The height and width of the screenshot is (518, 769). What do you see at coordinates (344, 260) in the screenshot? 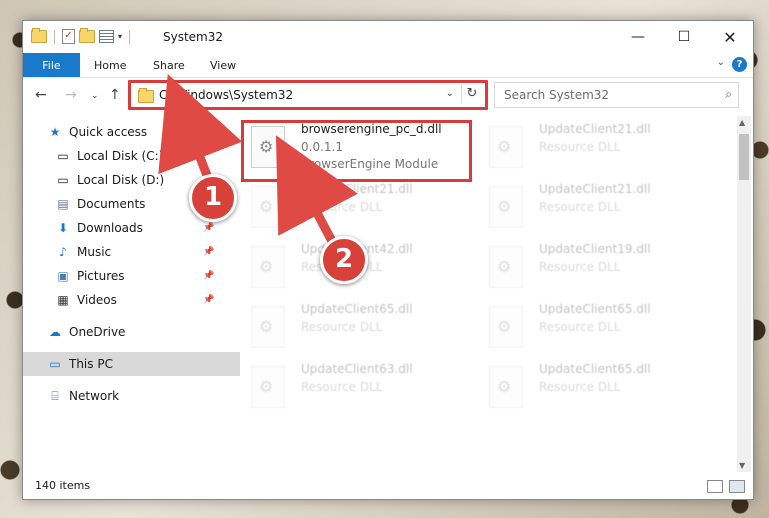
I see `step-two-badge: 2` at bounding box center [344, 260].